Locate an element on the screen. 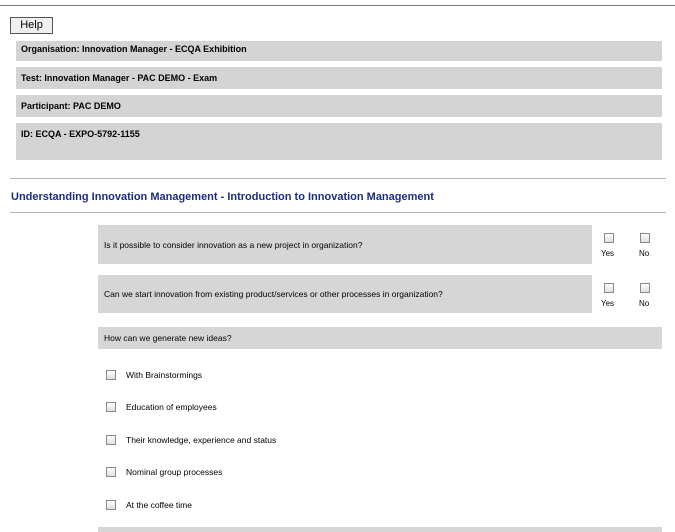 This screenshot has width=675, height=532. question-2-no-checkbox is located at coordinates (645, 288).